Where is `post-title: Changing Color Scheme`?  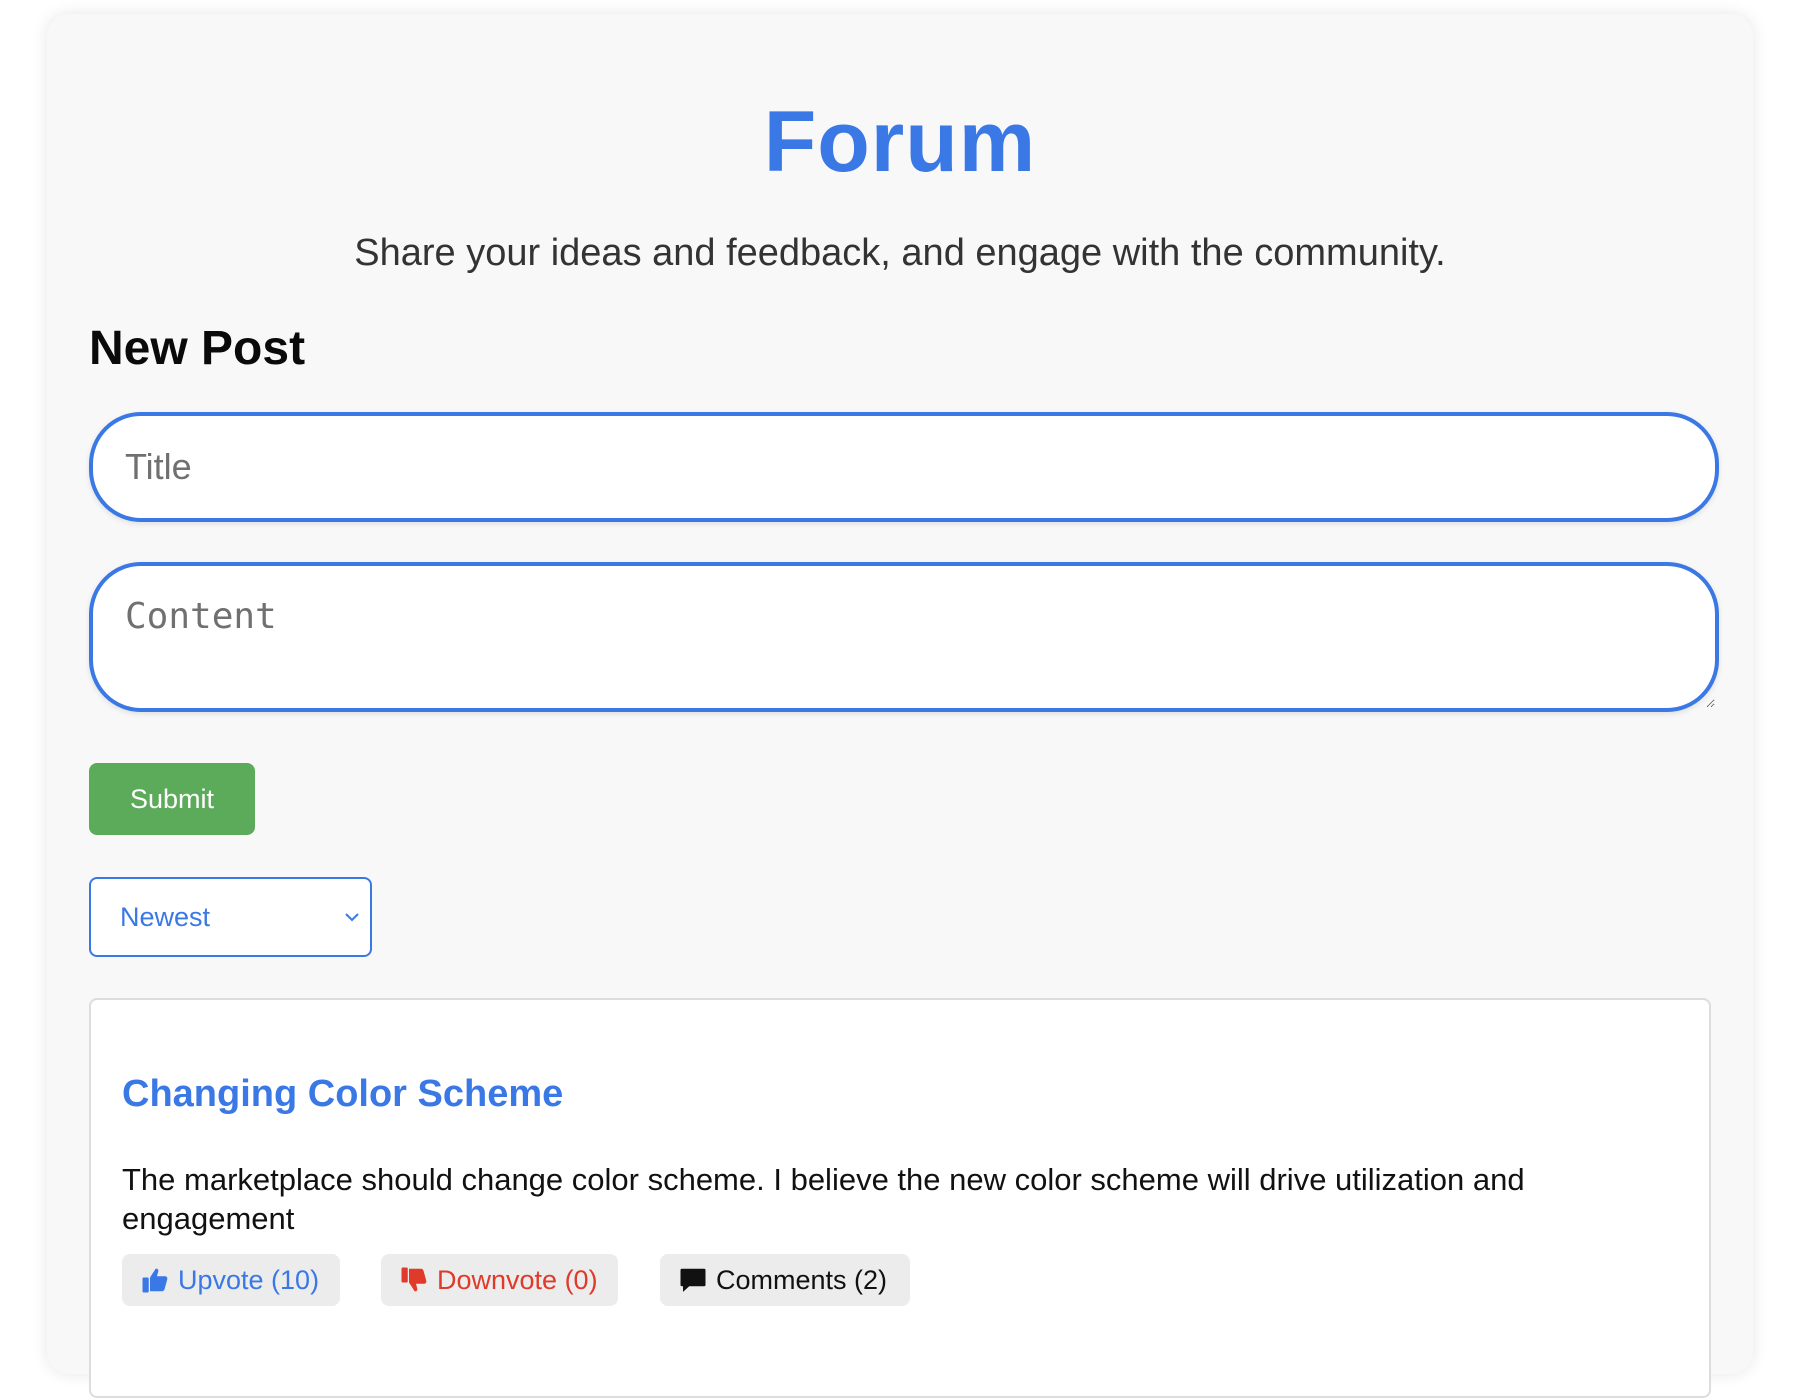 post-title: Changing Color Scheme is located at coordinates (342, 1094).